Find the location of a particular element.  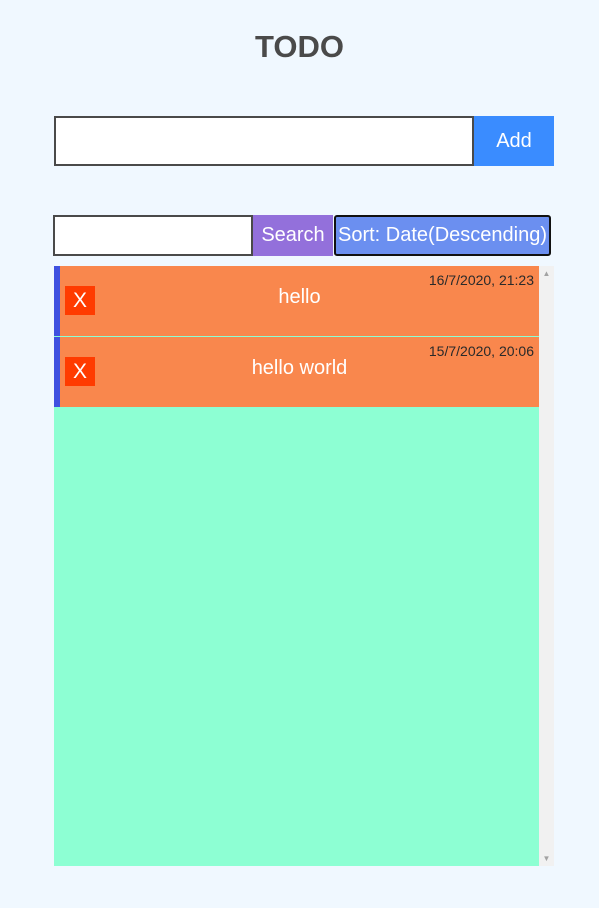

scroll-up-arrow-icon: ▲ is located at coordinates (546, 273).